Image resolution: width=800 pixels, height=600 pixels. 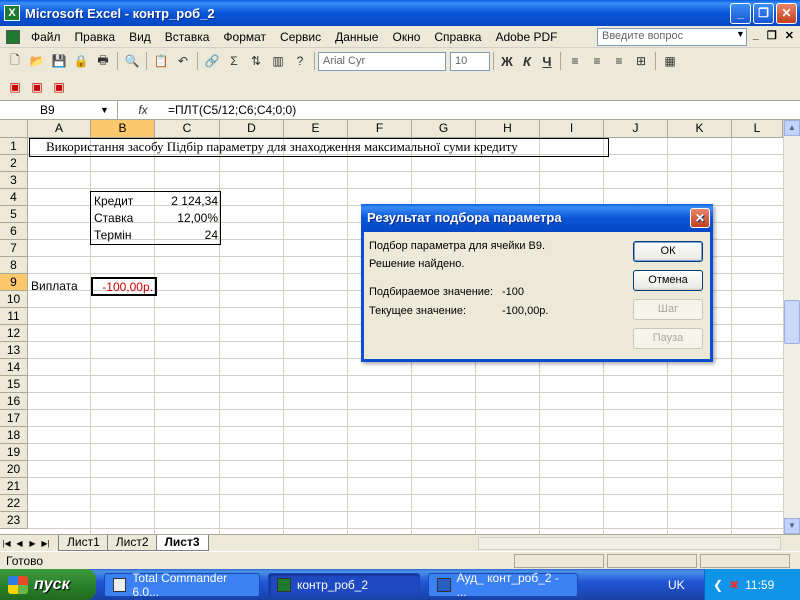 What do you see at coordinates (14, 299) in the screenshot?
I see `row-header-10: 10` at bounding box center [14, 299].